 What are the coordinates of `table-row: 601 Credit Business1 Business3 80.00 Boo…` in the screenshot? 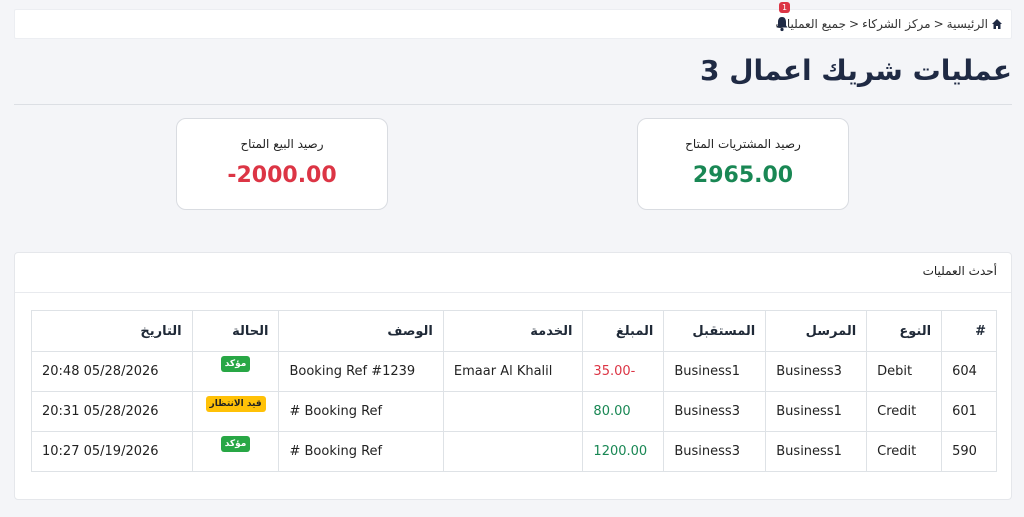 It's located at (514, 411).